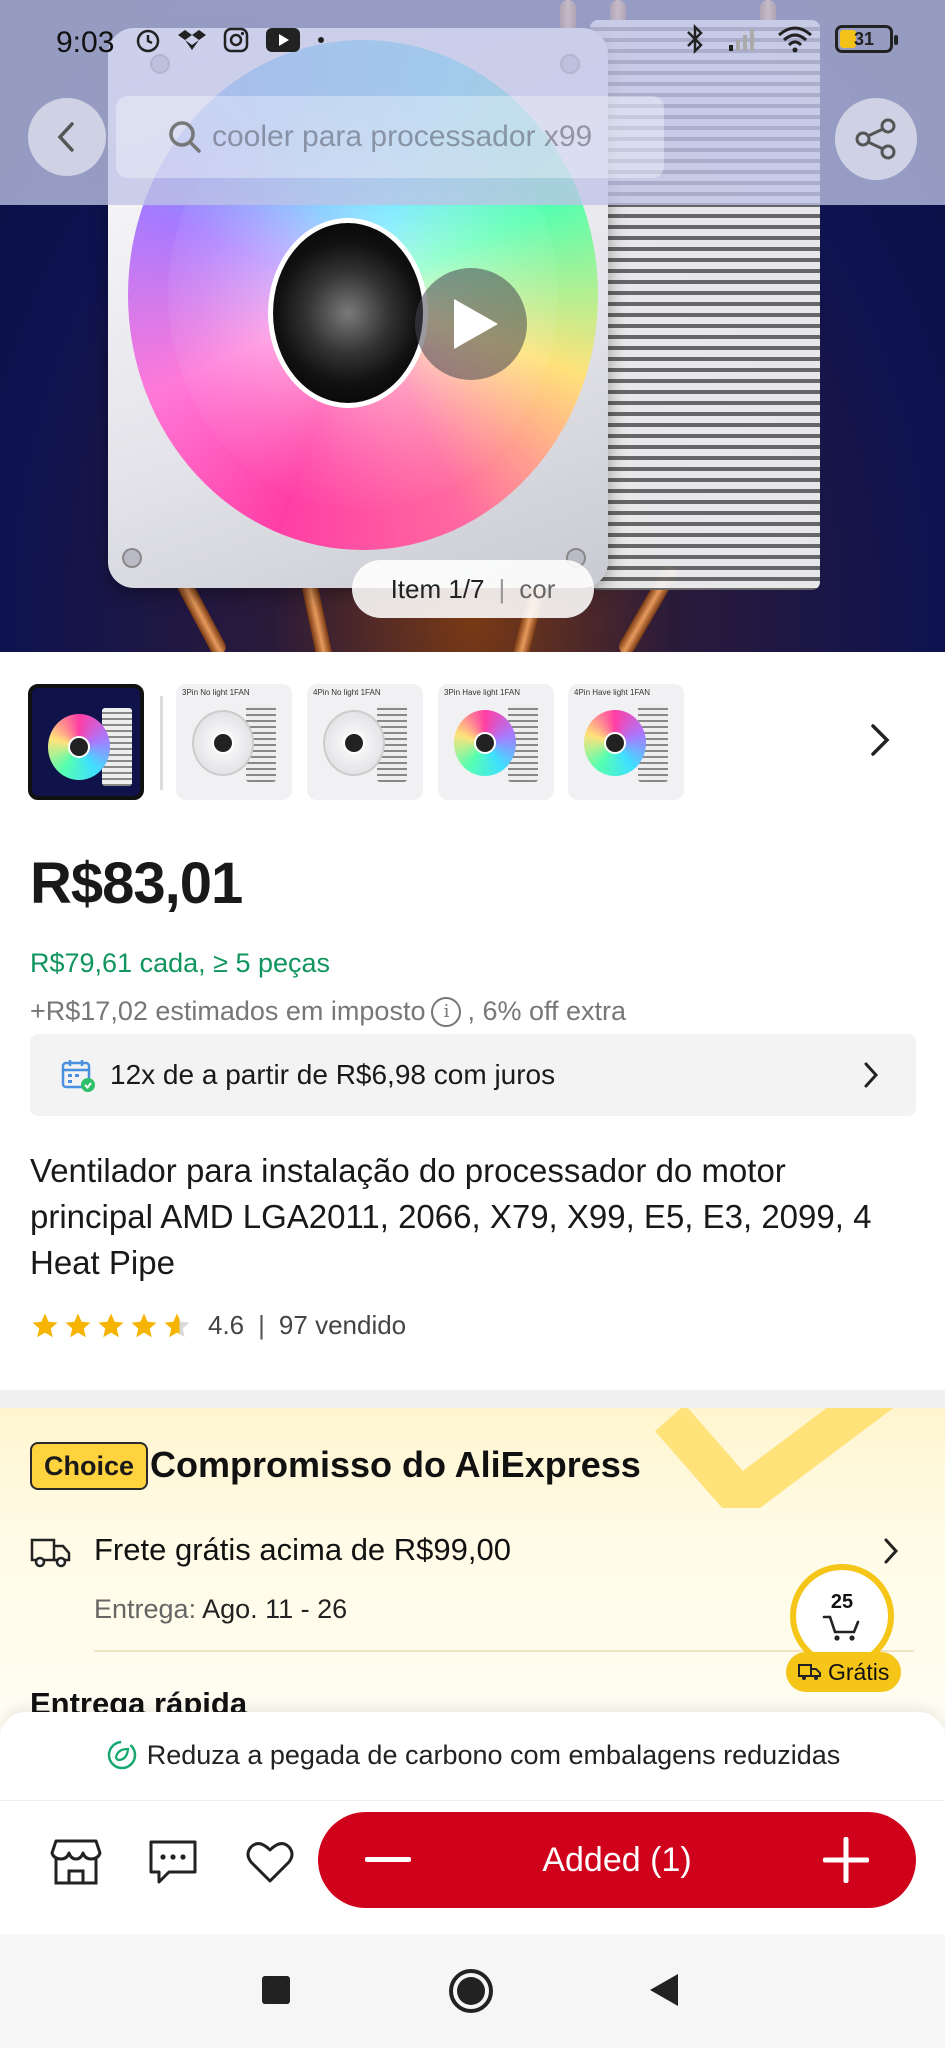 The image size is (945, 2048). Describe the element at coordinates (192, 40) in the screenshot. I see `dropbox-icon` at that location.